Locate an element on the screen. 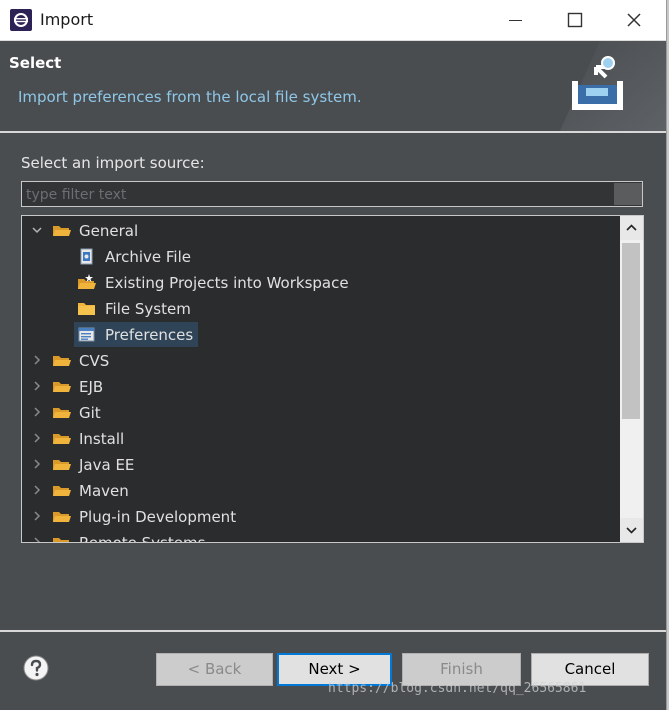 The height and width of the screenshot is (710, 669). tree-item-label: EJB is located at coordinates (91, 387).